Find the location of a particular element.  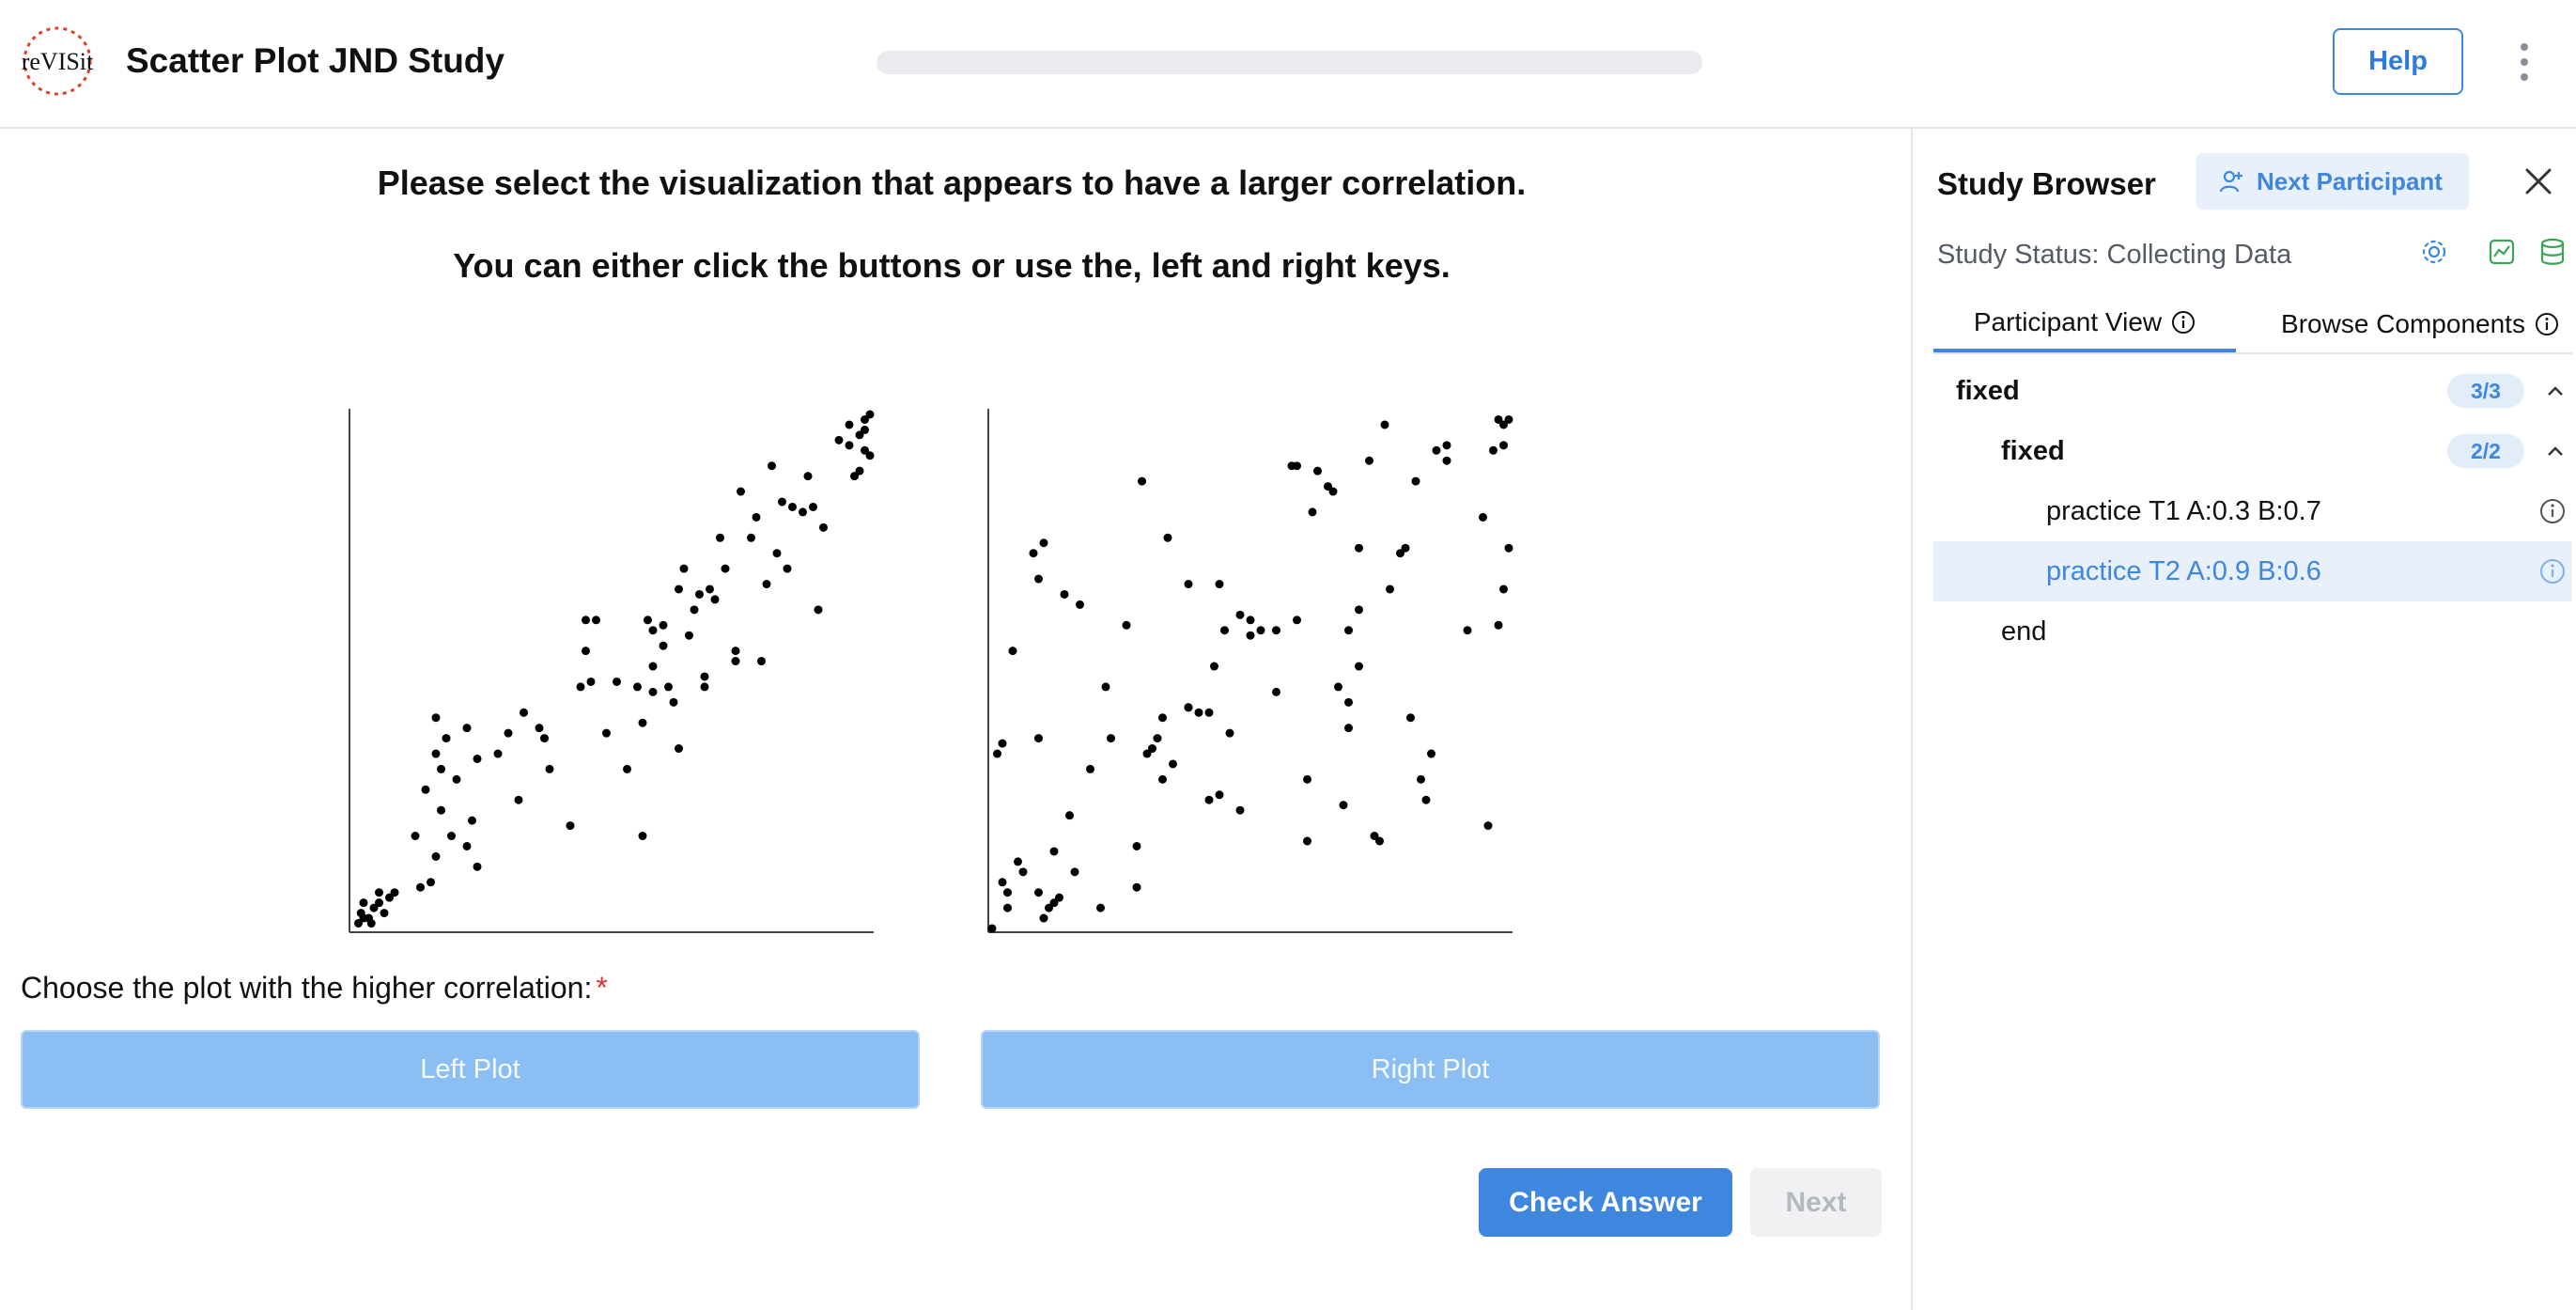

left-plot-button: Left Plot is located at coordinates (471, 1069).